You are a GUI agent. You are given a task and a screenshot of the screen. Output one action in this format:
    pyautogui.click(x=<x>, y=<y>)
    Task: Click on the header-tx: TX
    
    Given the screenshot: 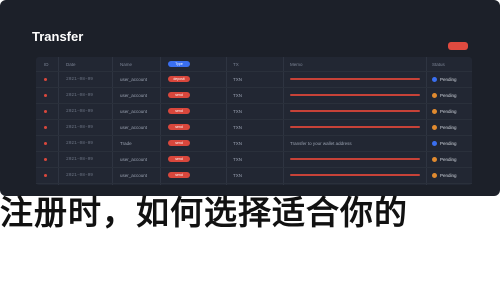 What is the action you would take?
    pyautogui.click(x=236, y=64)
    